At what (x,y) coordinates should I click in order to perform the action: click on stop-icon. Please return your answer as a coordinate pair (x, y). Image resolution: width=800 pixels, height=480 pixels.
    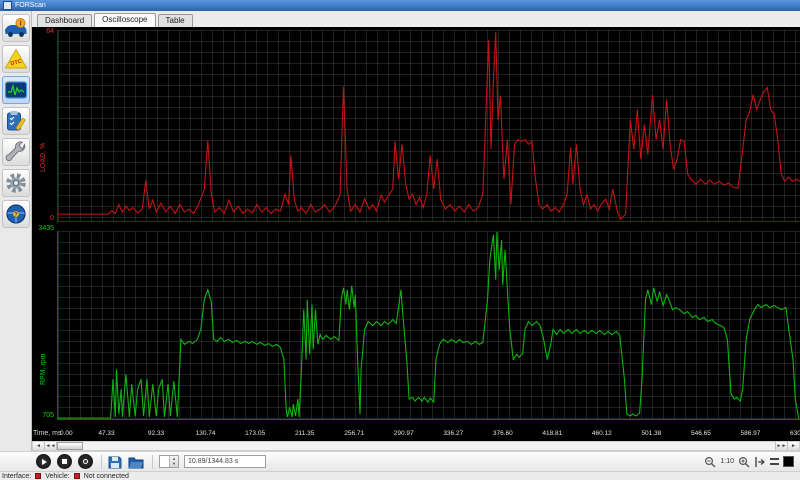
    Looking at the image, I should click on (64, 461).